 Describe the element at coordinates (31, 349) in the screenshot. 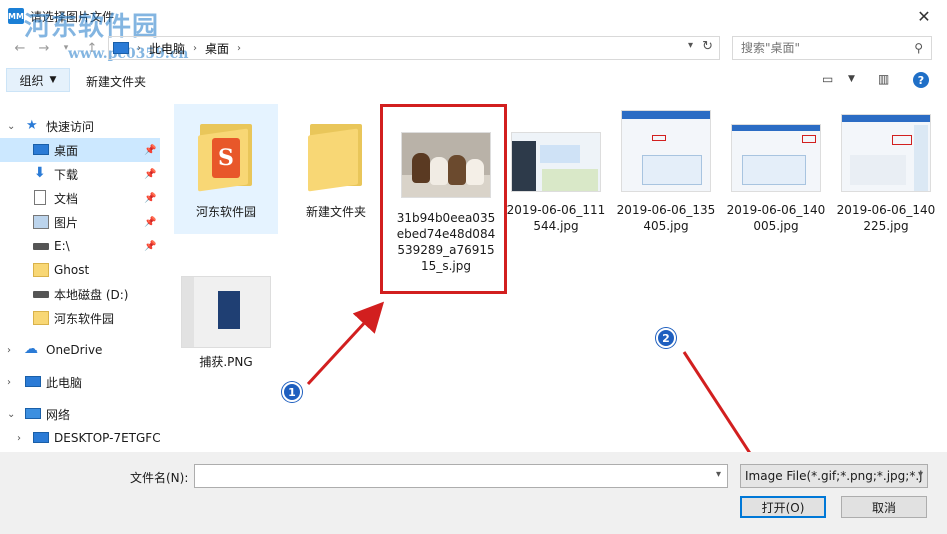

I see `cloud-icon: ☁` at that location.